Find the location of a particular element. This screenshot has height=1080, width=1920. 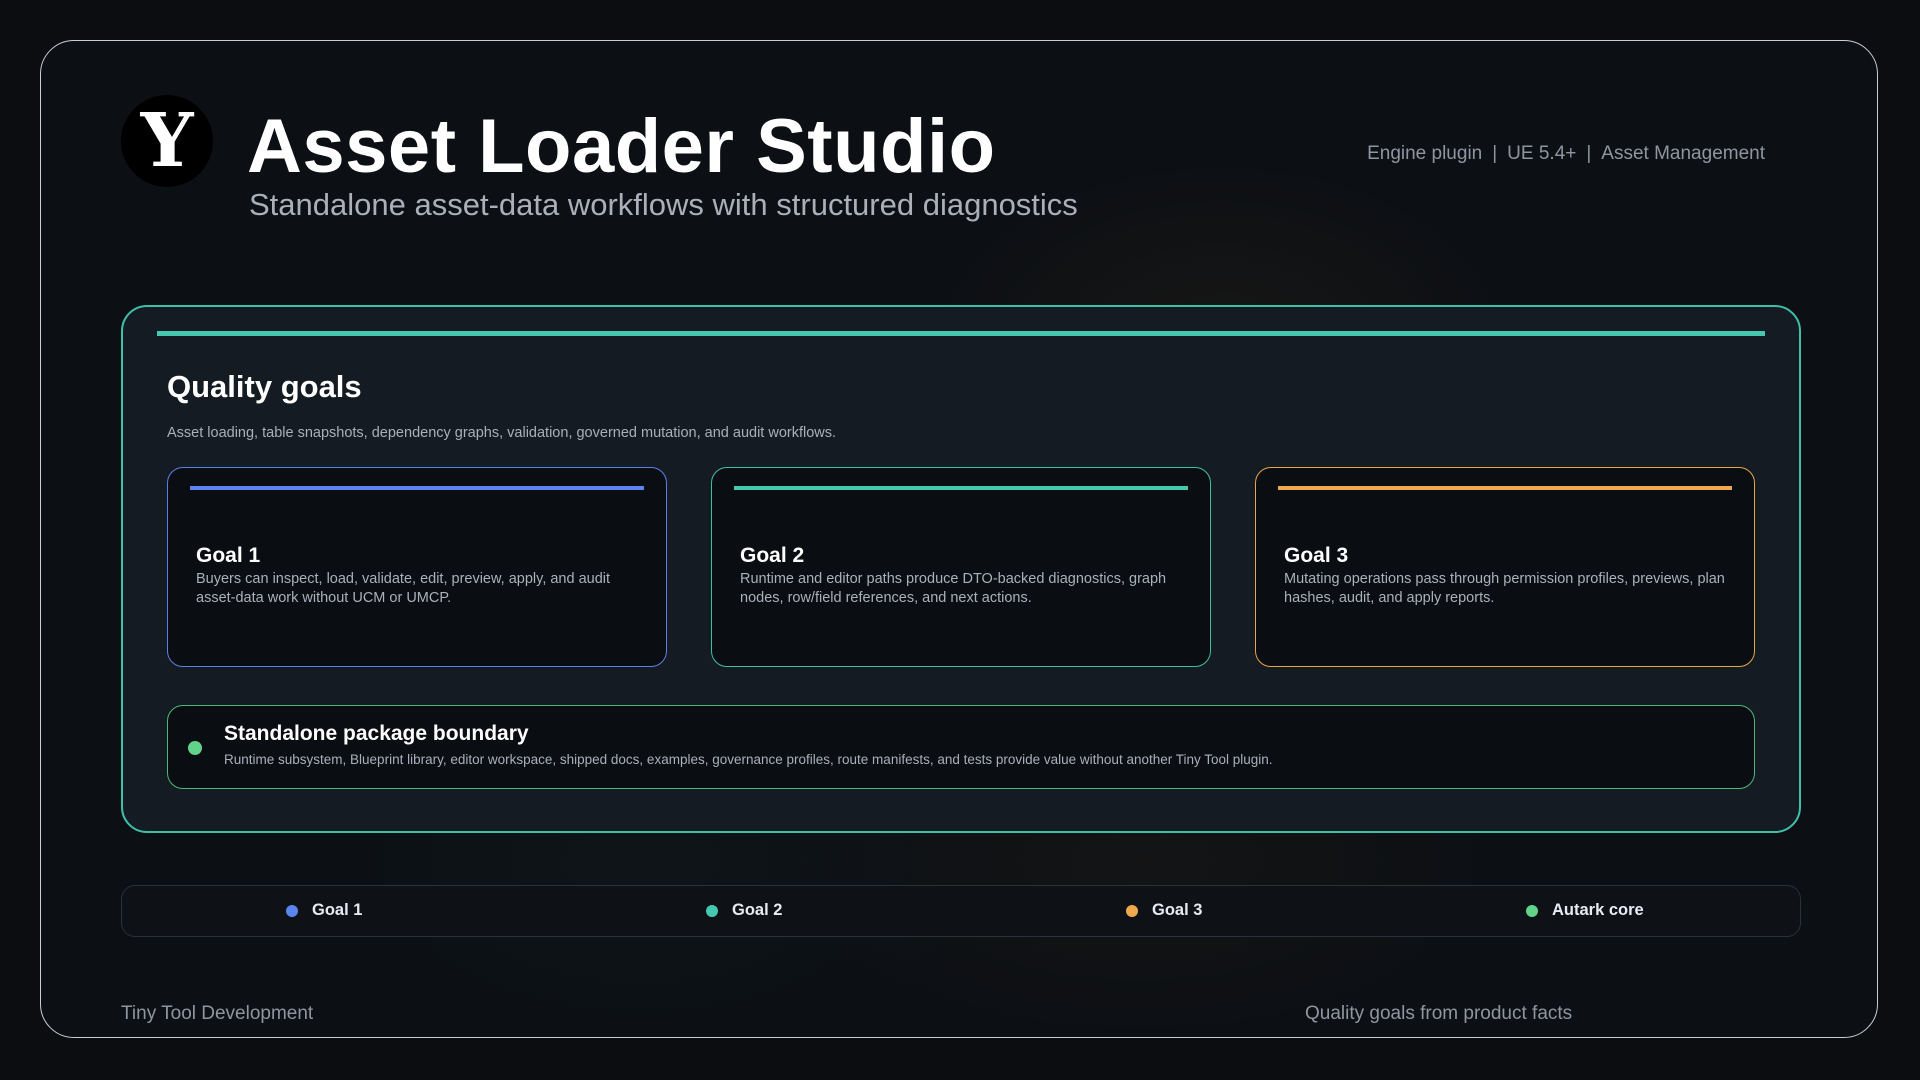

legend-item-goal-1: Goal 1 is located at coordinates (324, 910).